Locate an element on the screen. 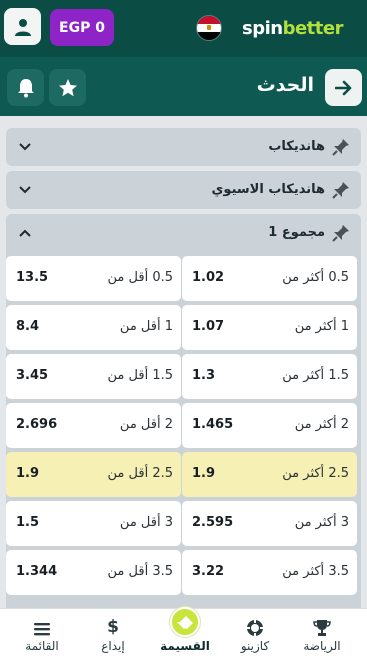  odds-cell-under: 2.696 2 أقل من is located at coordinates (93, 425).